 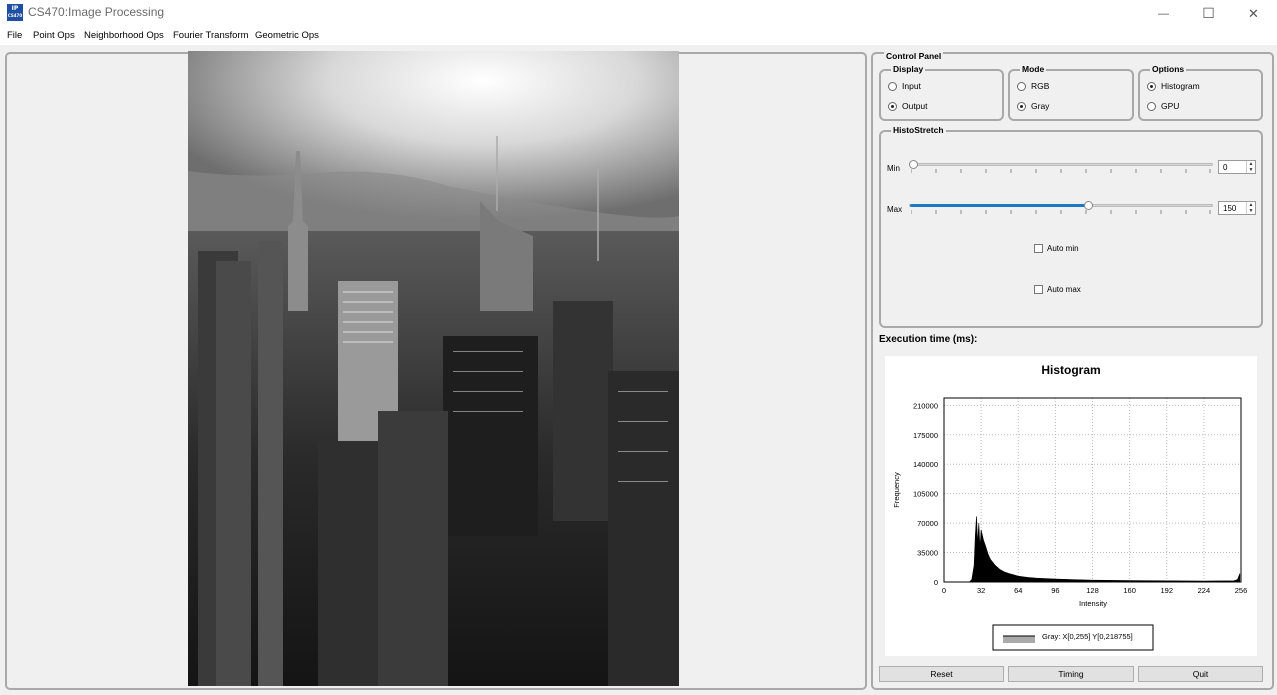 What do you see at coordinates (927, 553) in the screenshot?
I see `y-tick-label: 35000` at bounding box center [927, 553].